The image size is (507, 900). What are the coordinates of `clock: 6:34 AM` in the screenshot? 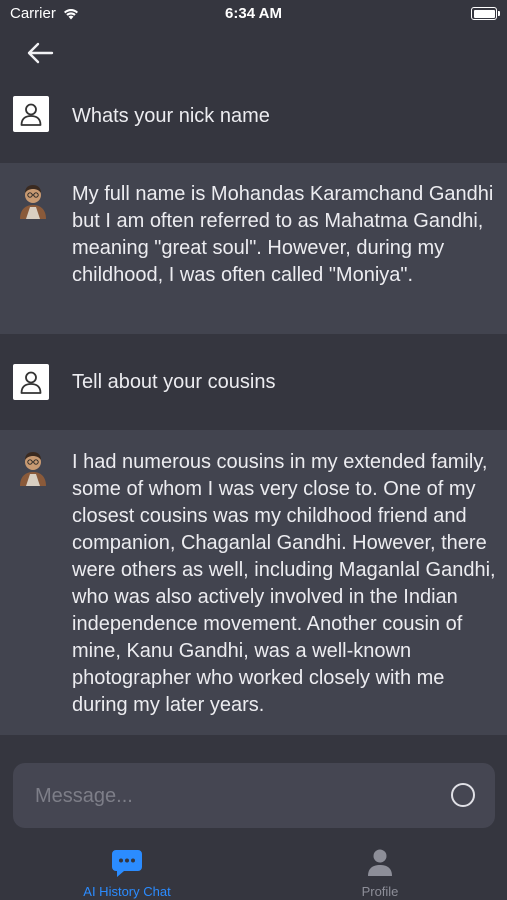 It's located at (253, 13).